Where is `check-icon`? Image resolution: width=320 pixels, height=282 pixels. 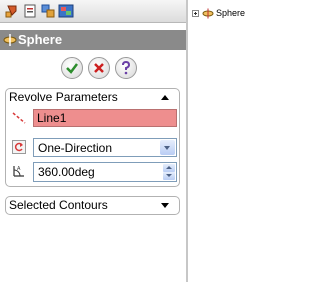 check-icon is located at coordinates (72, 68).